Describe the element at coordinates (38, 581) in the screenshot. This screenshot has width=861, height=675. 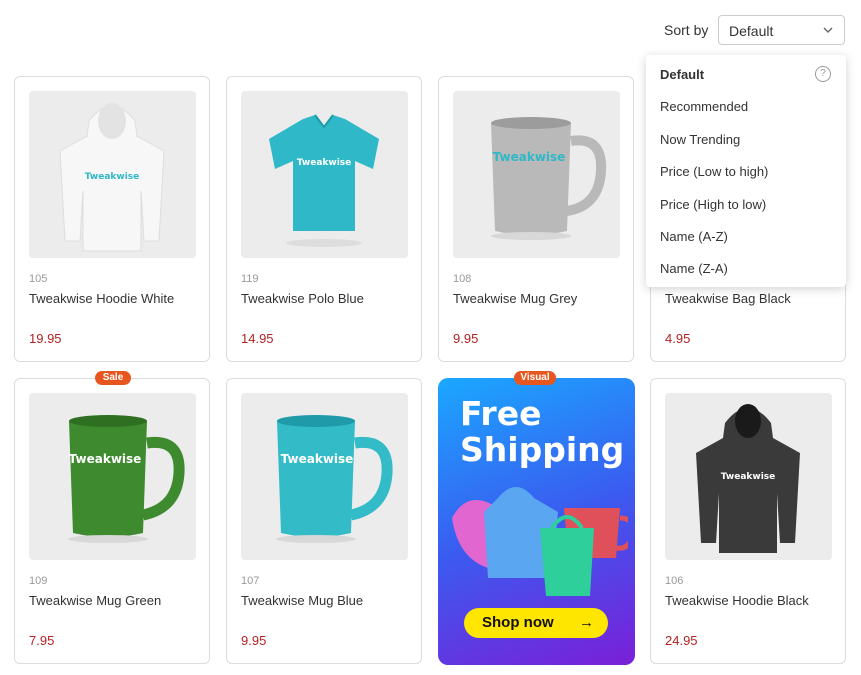
I see `product-sku: 109` at that location.